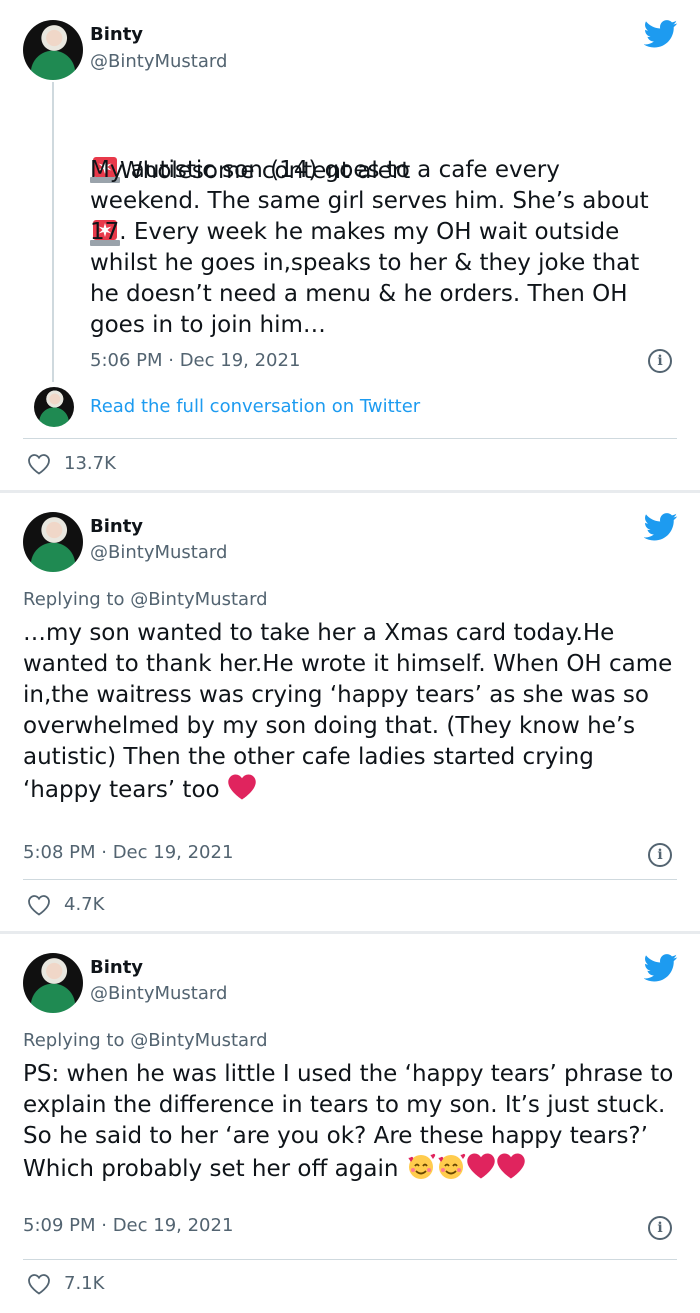  What do you see at coordinates (195, 361) in the screenshot?
I see `tweet-timestamp: 5:06 PM · Dec 19, 2021` at bounding box center [195, 361].